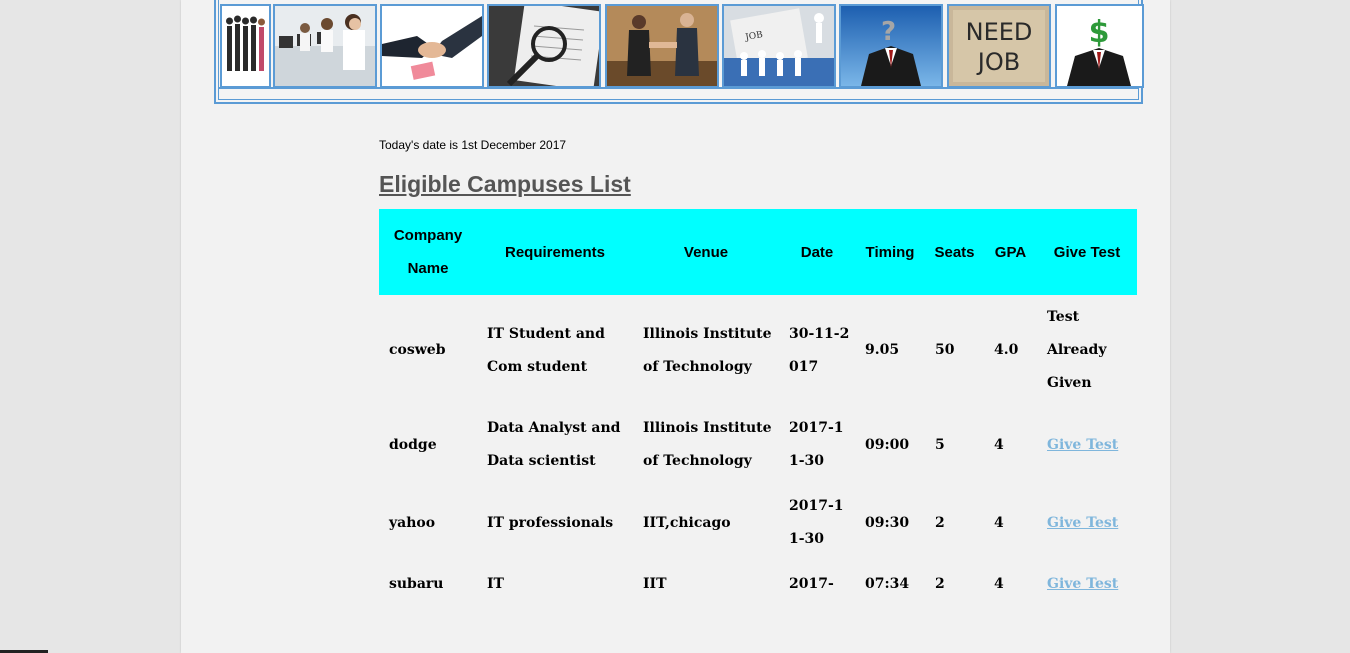 This screenshot has width=1350, height=653. What do you see at coordinates (546, 350) in the screenshot?
I see `requirements-cell: IT Student and Com student` at bounding box center [546, 350].